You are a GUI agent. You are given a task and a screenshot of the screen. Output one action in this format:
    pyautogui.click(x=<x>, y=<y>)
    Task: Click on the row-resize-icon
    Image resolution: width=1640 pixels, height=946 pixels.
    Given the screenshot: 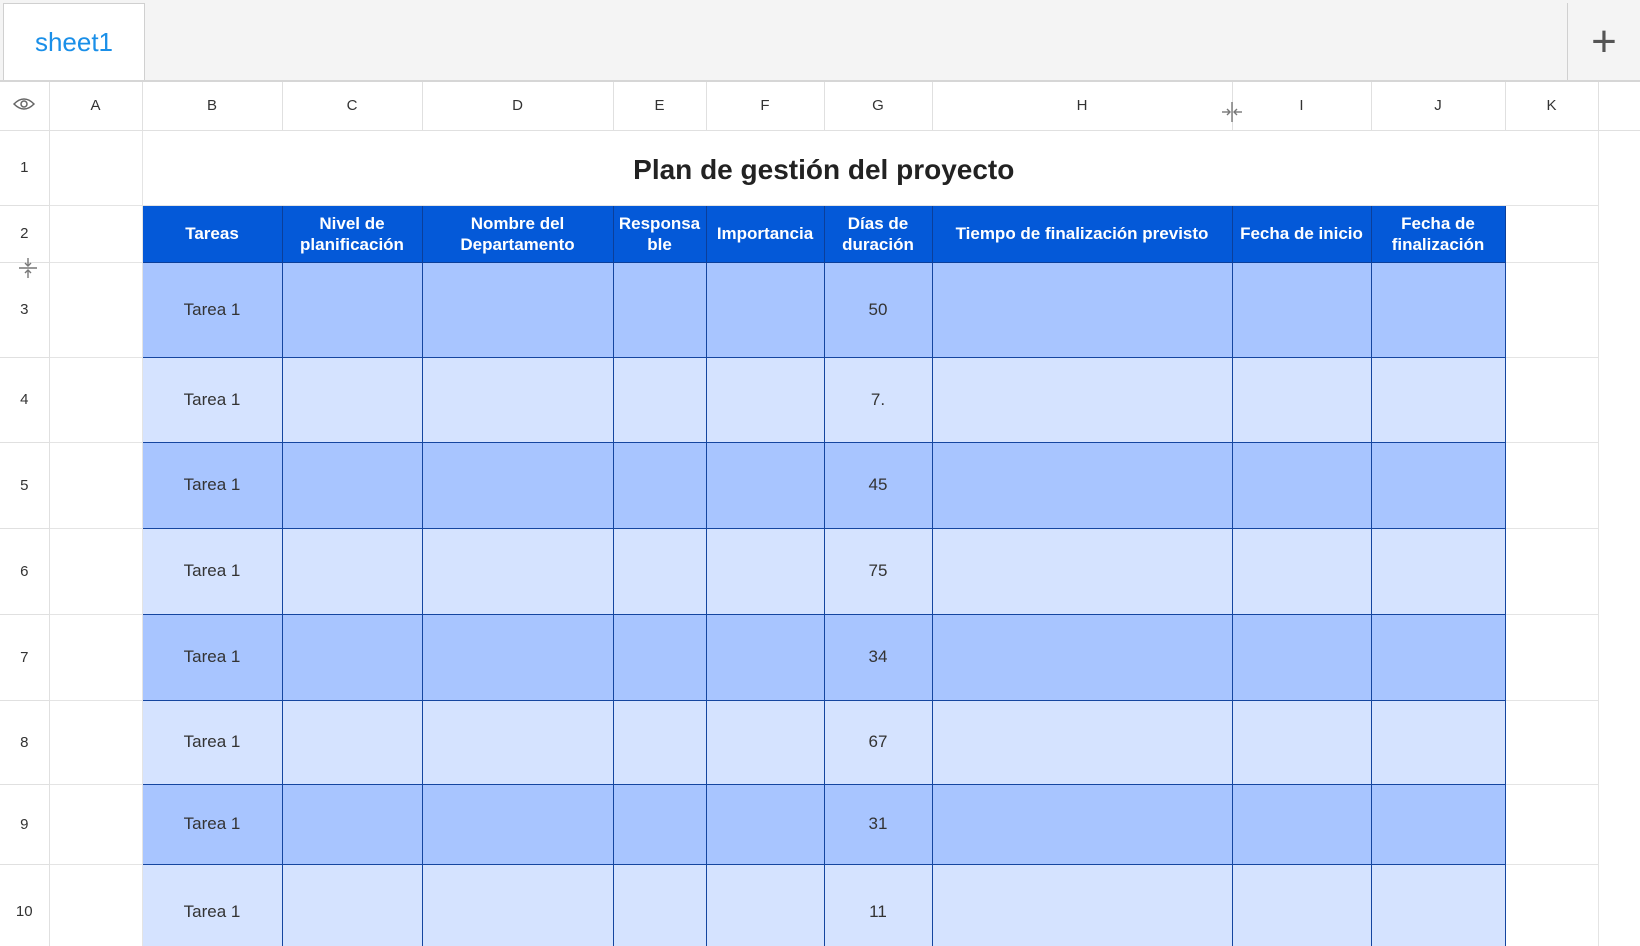 What is the action you would take?
    pyautogui.click(x=28, y=268)
    